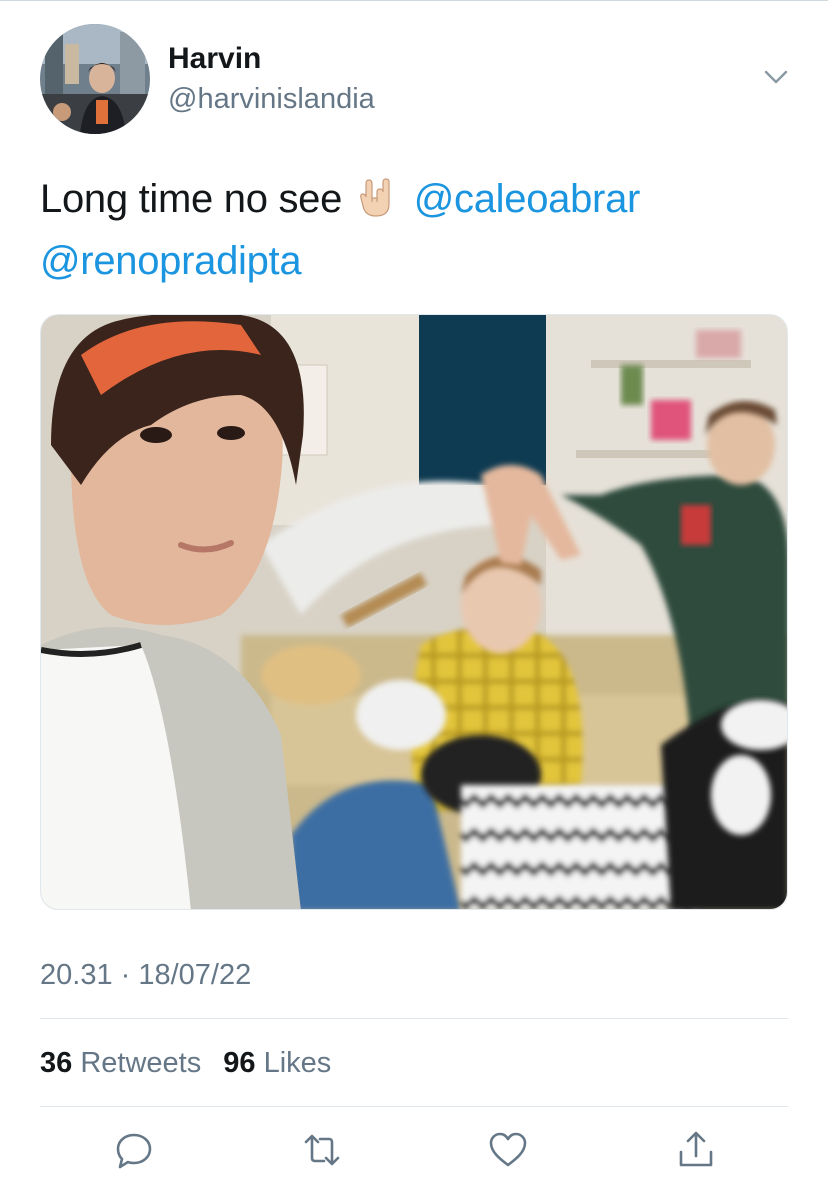  I want to click on like-count: 96, so click(239, 1063).